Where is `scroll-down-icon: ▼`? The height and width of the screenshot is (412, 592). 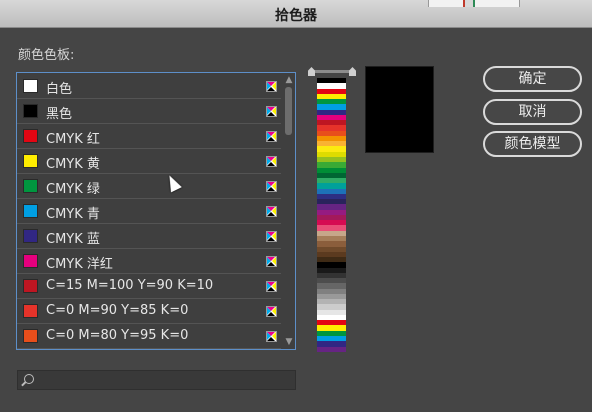 scroll-down-icon: ▼ is located at coordinates (289, 342).